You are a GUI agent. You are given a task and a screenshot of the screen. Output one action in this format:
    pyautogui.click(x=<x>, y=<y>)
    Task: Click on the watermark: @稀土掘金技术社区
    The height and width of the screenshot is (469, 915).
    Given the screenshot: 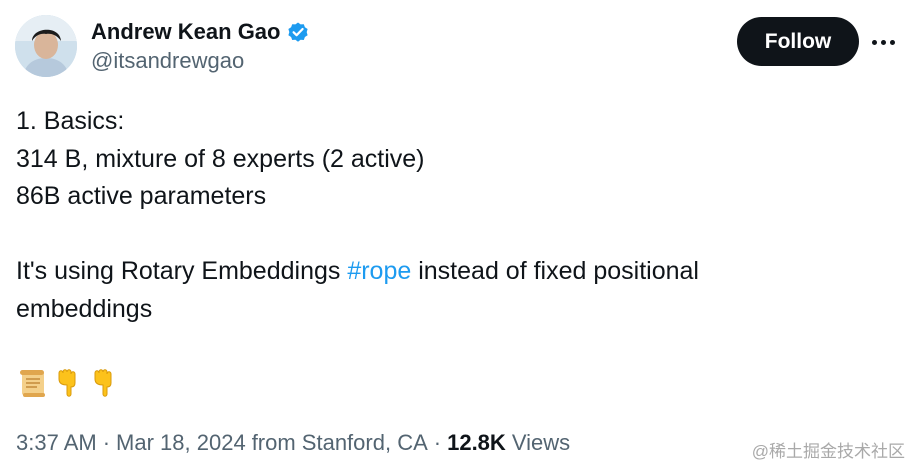 What is the action you would take?
    pyautogui.click(x=828, y=451)
    